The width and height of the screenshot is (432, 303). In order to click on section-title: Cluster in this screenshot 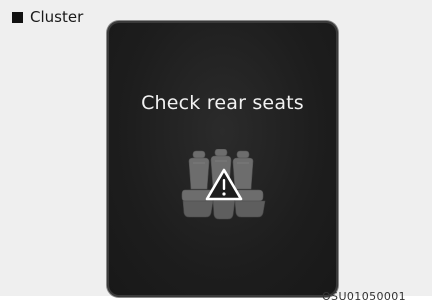, I will do `click(57, 17)`.